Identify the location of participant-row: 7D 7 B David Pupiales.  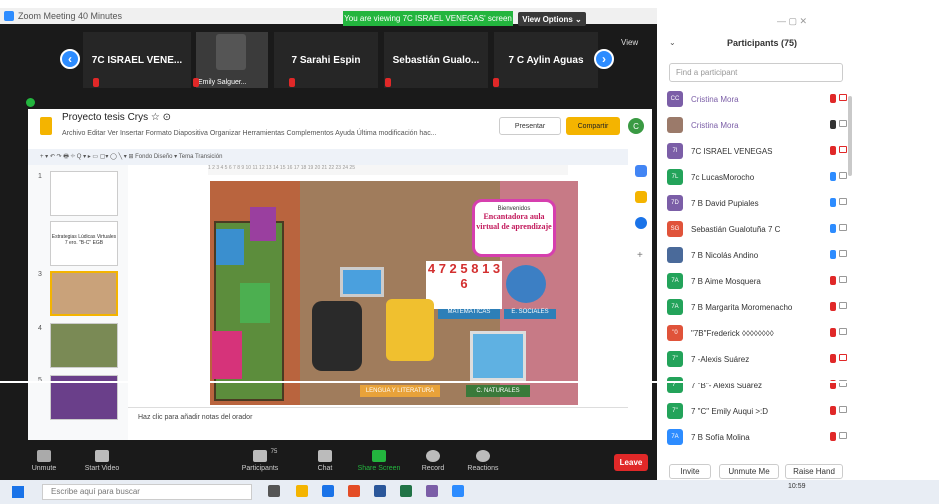
(757, 203).